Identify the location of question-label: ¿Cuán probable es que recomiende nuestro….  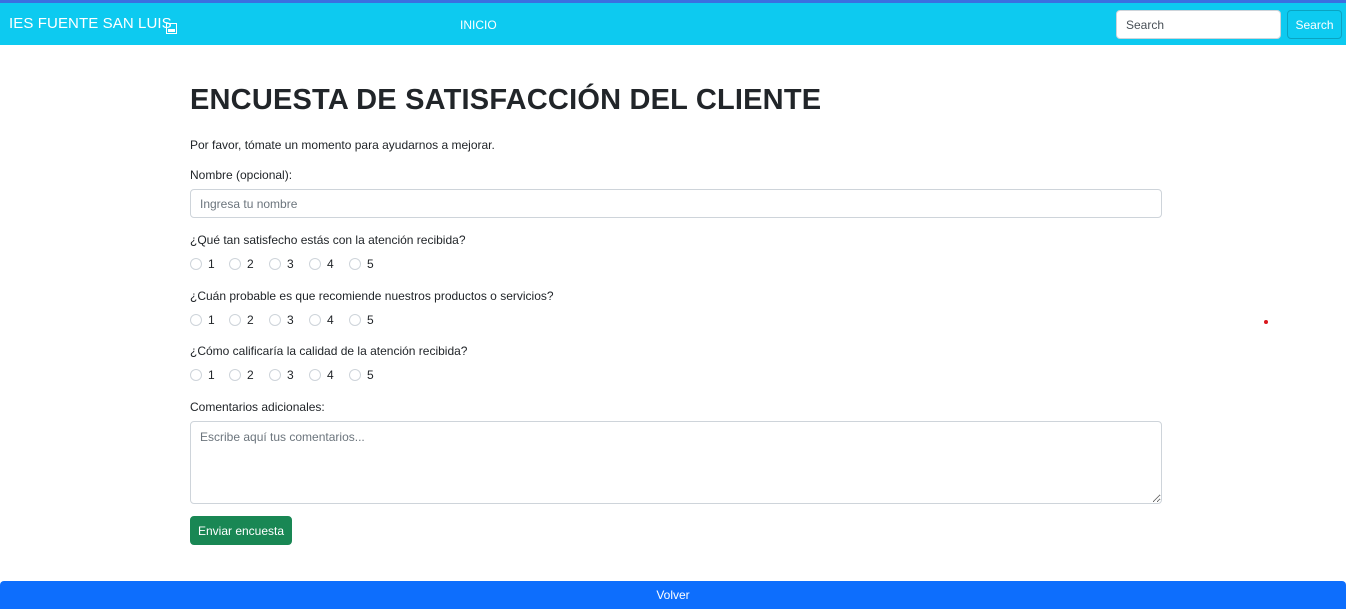
(372, 296).